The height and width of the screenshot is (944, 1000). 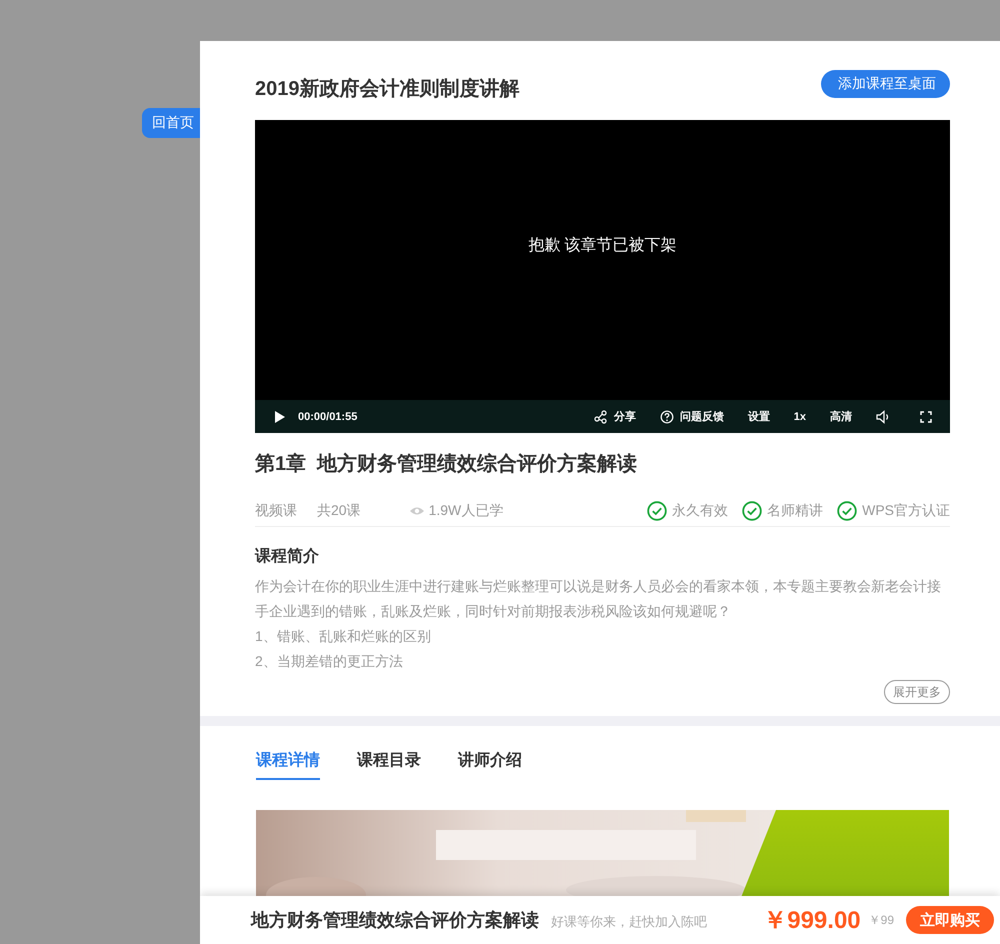 What do you see at coordinates (395, 920) in the screenshot?
I see `course-name: 地方财务管理绩效综合评价方案解读` at bounding box center [395, 920].